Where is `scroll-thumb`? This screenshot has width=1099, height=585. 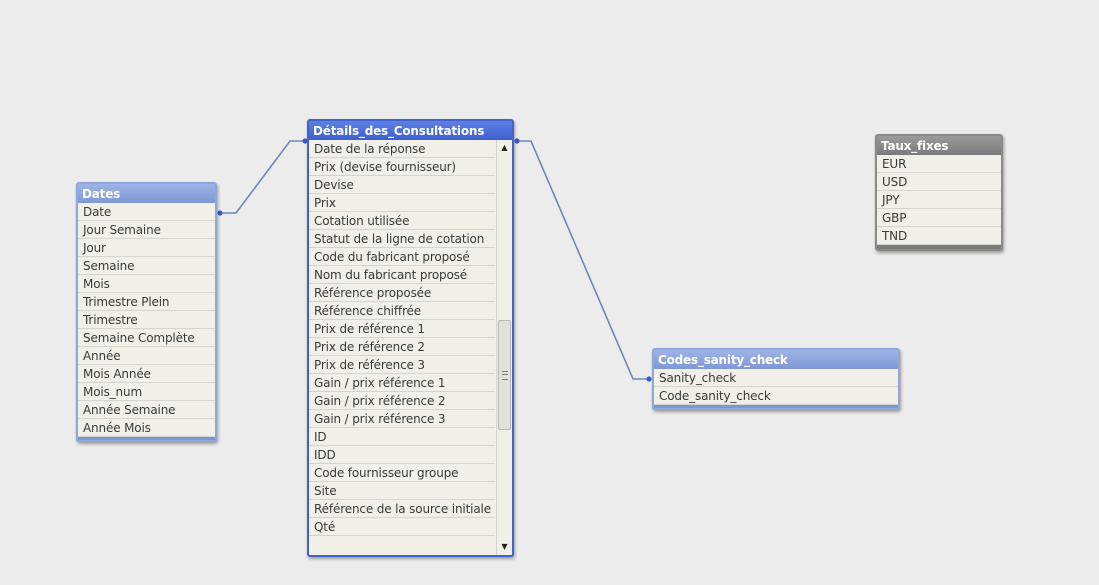 scroll-thumb is located at coordinates (504, 375).